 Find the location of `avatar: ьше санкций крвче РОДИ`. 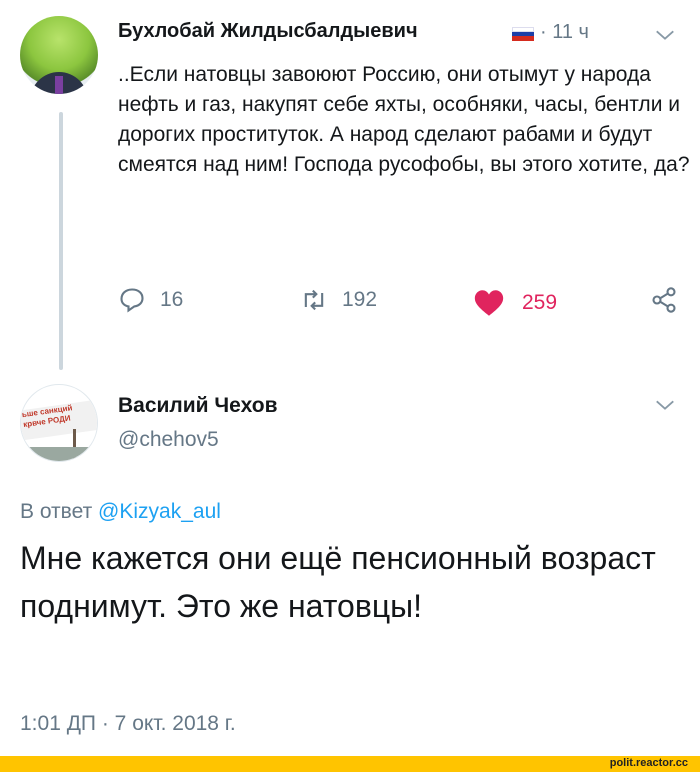

avatar: ьше санкций крвче РОДИ is located at coordinates (59, 423).